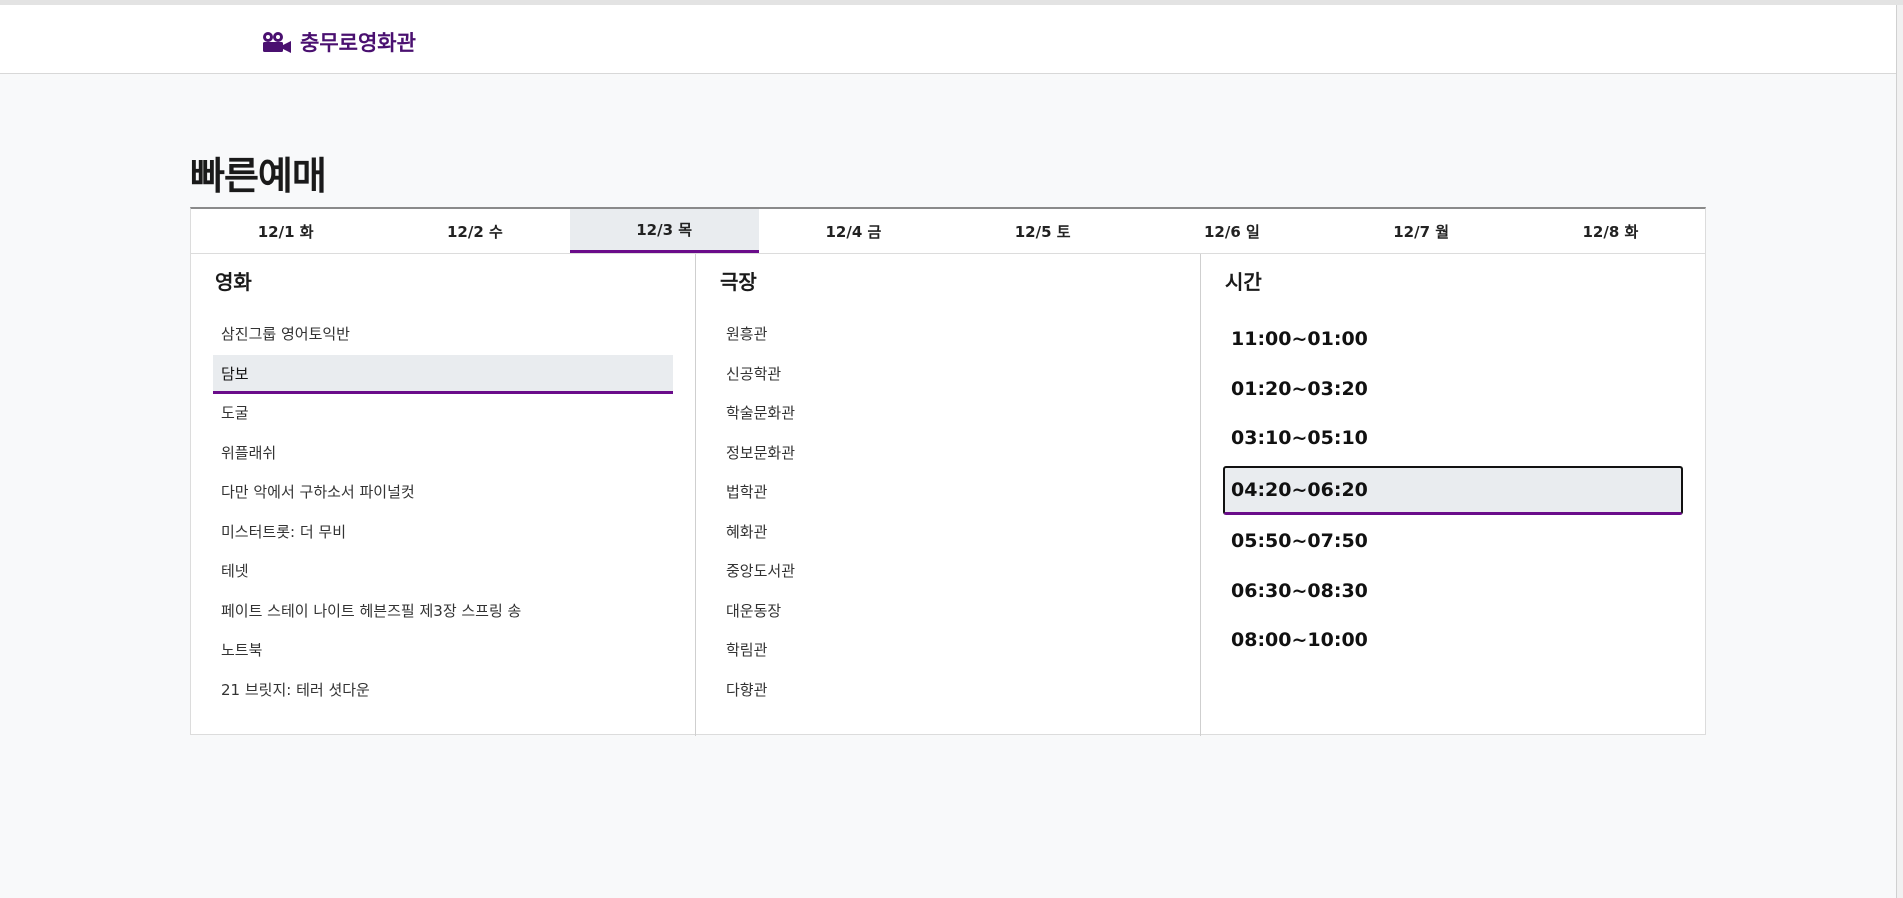 Image resolution: width=1903 pixels, height=898 pixels. Describe the element at coordinates (1231, 231) in the screenshot. I see `date-tab: 12/6 일` at that location.